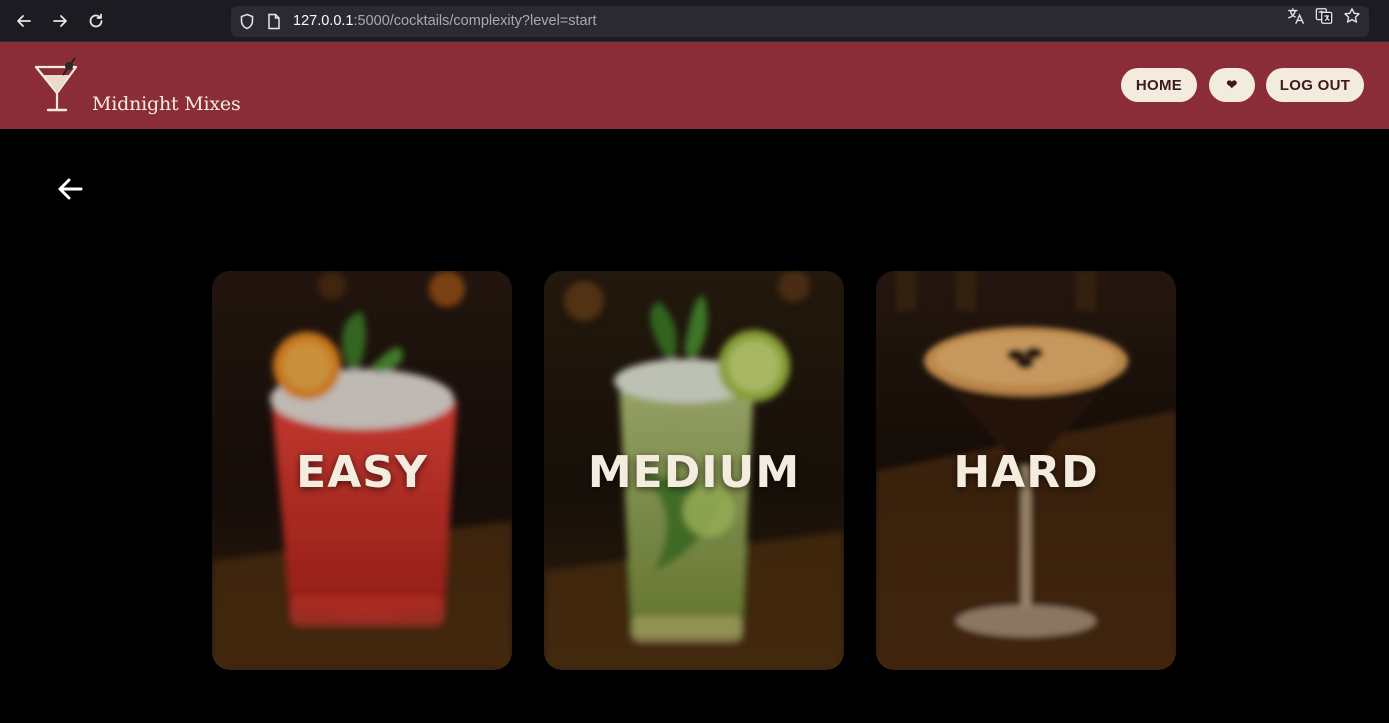 The image size is (1389, 723). I want to click on shield-icon, so click(247, 21).